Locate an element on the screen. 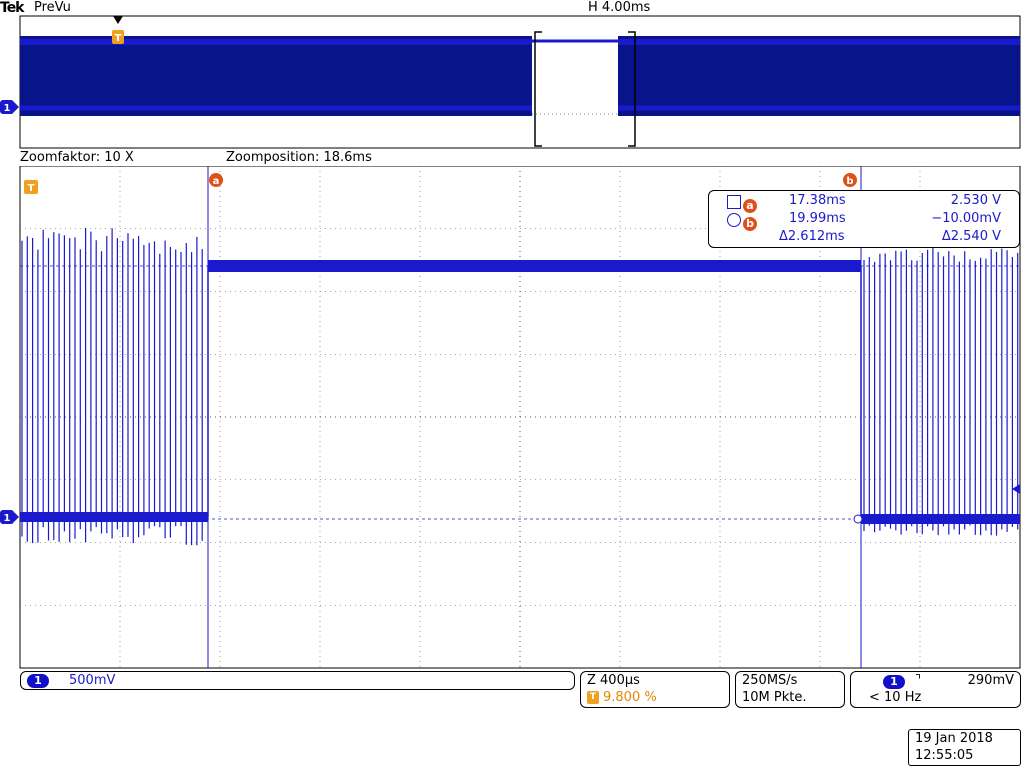  trigger-slope-icon: ⌝ is located at coordinates (918, 680).